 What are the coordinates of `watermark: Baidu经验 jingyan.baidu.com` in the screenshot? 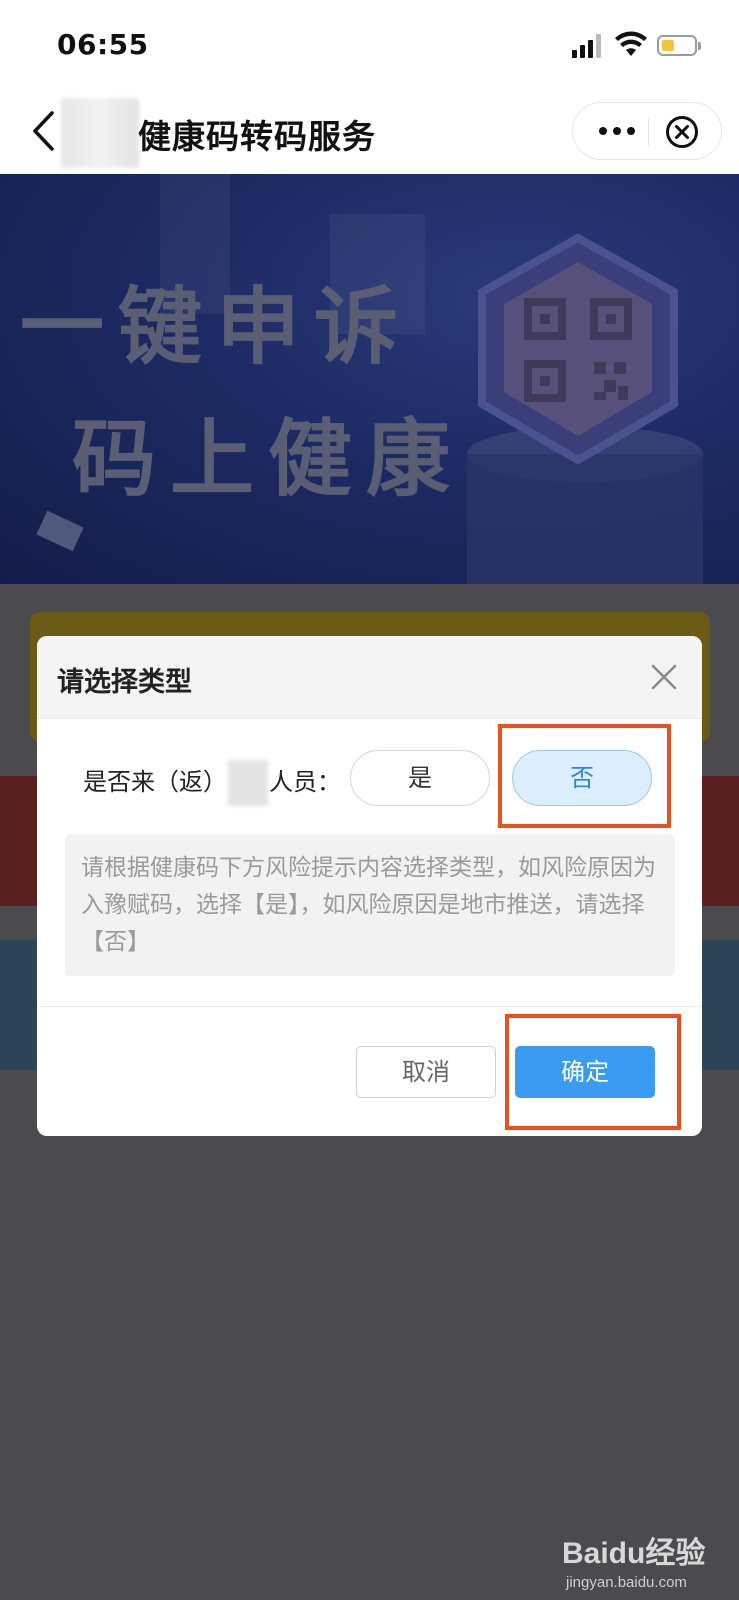 It's located at (647, 1561).